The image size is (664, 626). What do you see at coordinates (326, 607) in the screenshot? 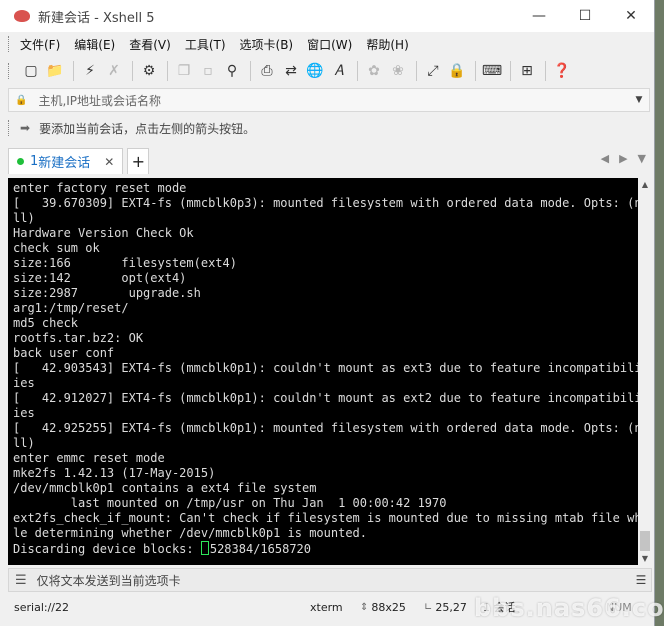
I see `status-terminal-type: xterm` at bounding box center [326, 607].